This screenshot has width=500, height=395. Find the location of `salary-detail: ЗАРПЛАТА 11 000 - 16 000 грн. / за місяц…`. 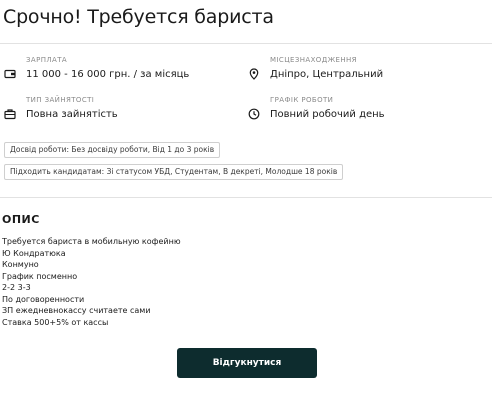

salary-detail: ЗАРПЛАТА 11 000 - 16 000 грн. / за місяц… is located at coordinates (96, 68).